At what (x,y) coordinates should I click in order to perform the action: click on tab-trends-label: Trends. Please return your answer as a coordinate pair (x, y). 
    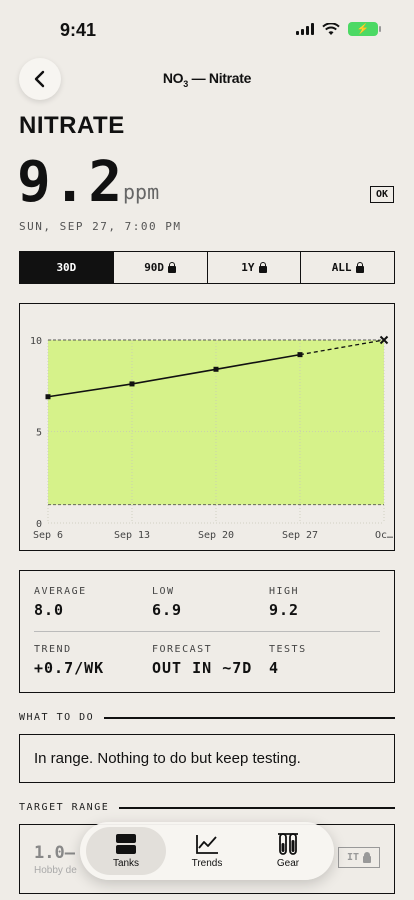
    Looking at the image, I should click on (207, 863).